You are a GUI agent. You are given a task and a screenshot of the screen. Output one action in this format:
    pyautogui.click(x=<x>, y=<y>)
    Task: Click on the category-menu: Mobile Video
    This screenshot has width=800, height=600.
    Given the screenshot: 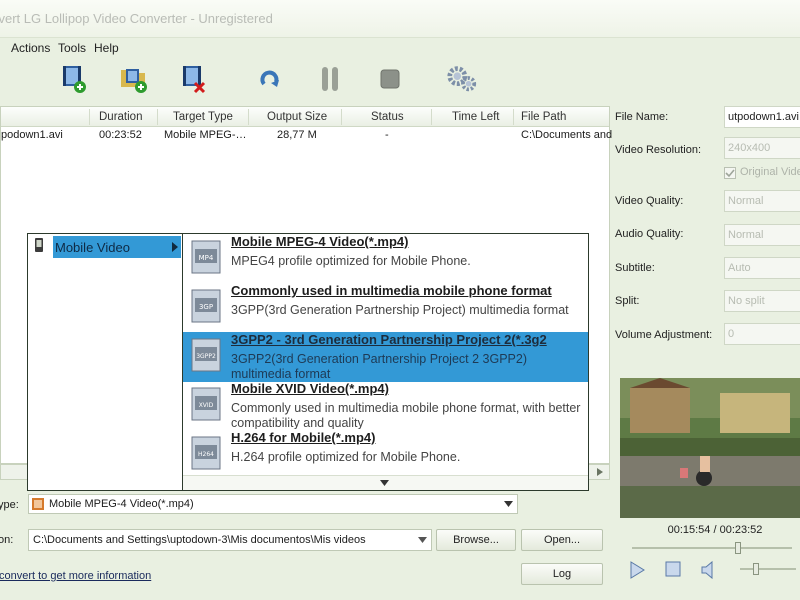 What is the action you would take?
    pyautogui.click(x=105, y=362)
    